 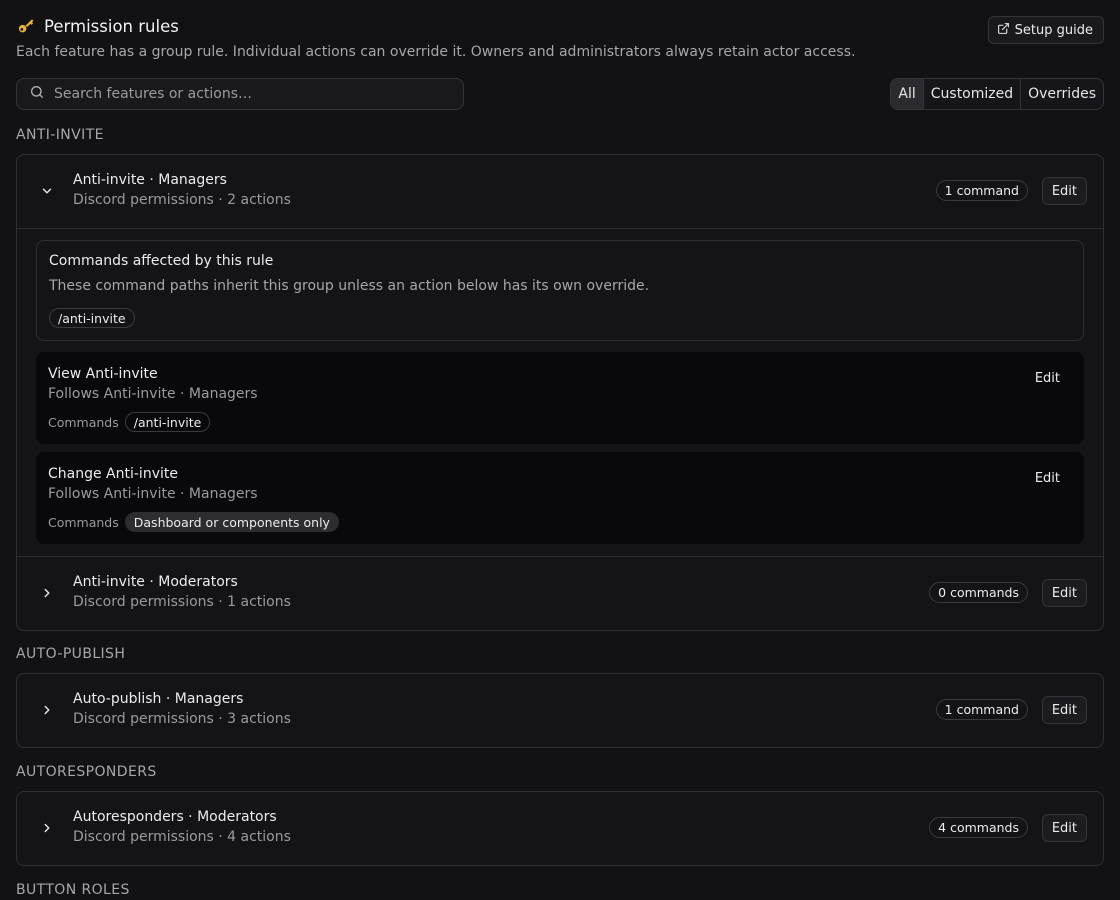 What do you see at coordinates (113, 474) in the screenshot?
I see `action-title: Change Anti-invite` at bounding box center [113, 474].